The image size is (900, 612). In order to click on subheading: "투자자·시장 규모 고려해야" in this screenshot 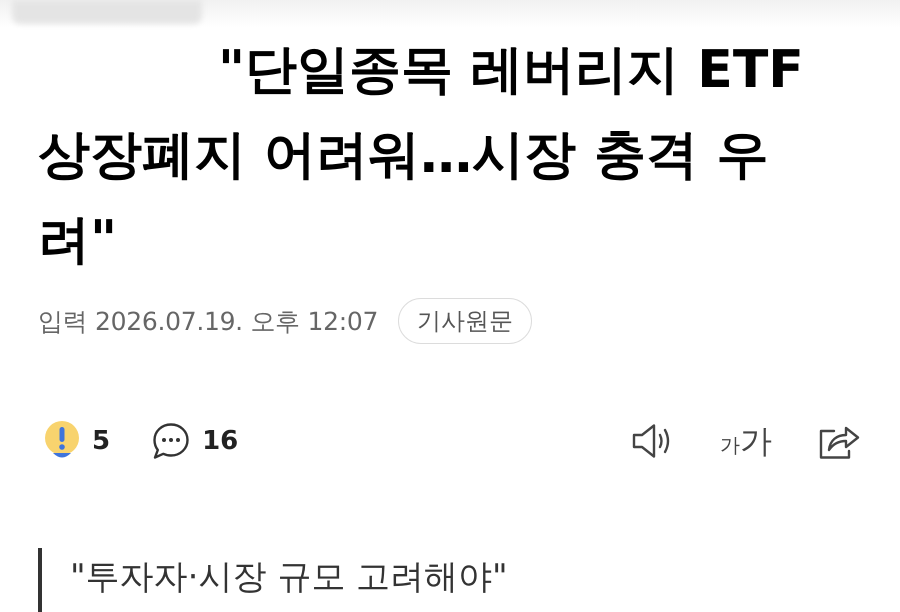, I will do `click(469, 580)`.